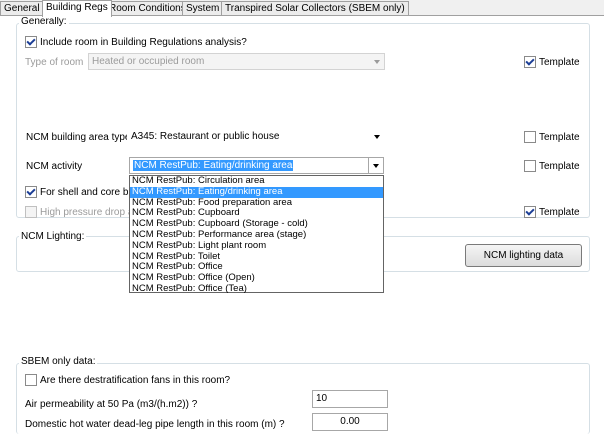 The height and width of the screenshot is (434, 604). What do you see at coordinates (31, 380) in the screenshot?
I see `destrat-fans-checkbox` at bounding box center [31, 380].